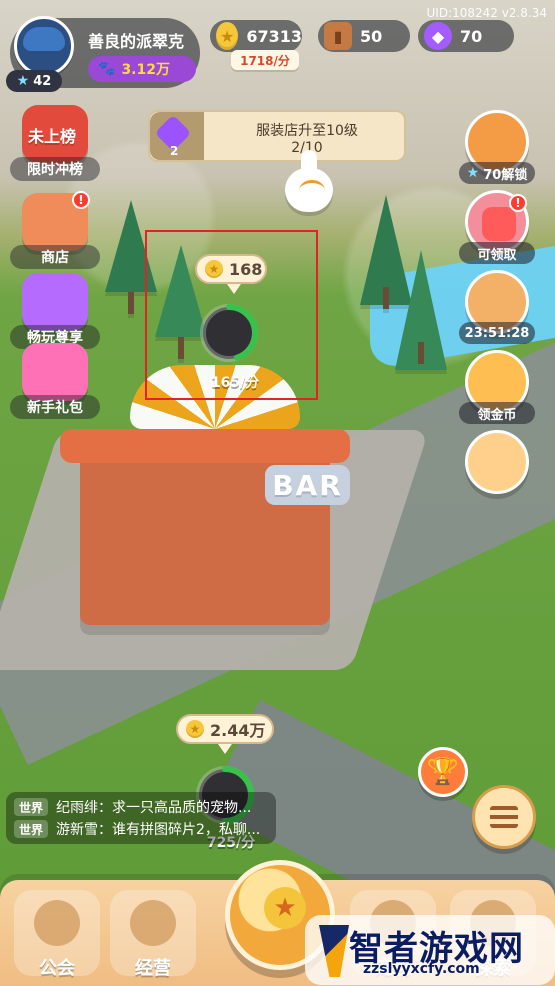 This screenshot has height=986, width=555. Describe the element at coordinates (497, 462) in the screenshot. I see `calendar-icon` at that location.